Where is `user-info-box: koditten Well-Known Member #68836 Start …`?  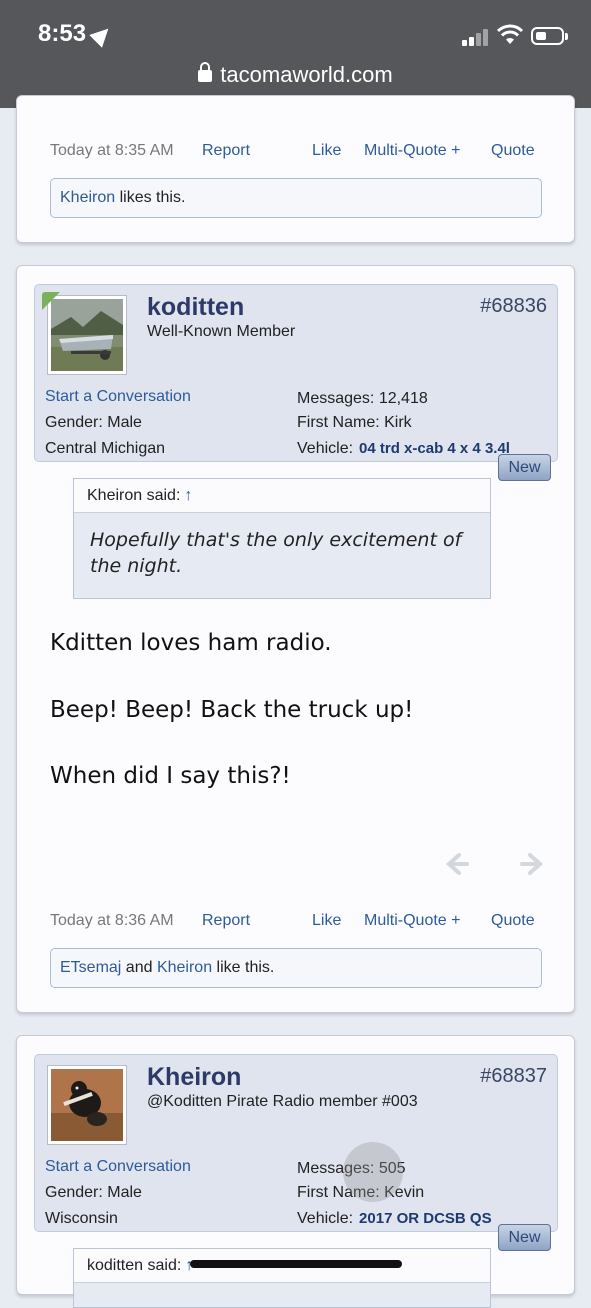
user-info-box: koditten Well-Known Member #68836 Start … is located at coordinates (296, 373).